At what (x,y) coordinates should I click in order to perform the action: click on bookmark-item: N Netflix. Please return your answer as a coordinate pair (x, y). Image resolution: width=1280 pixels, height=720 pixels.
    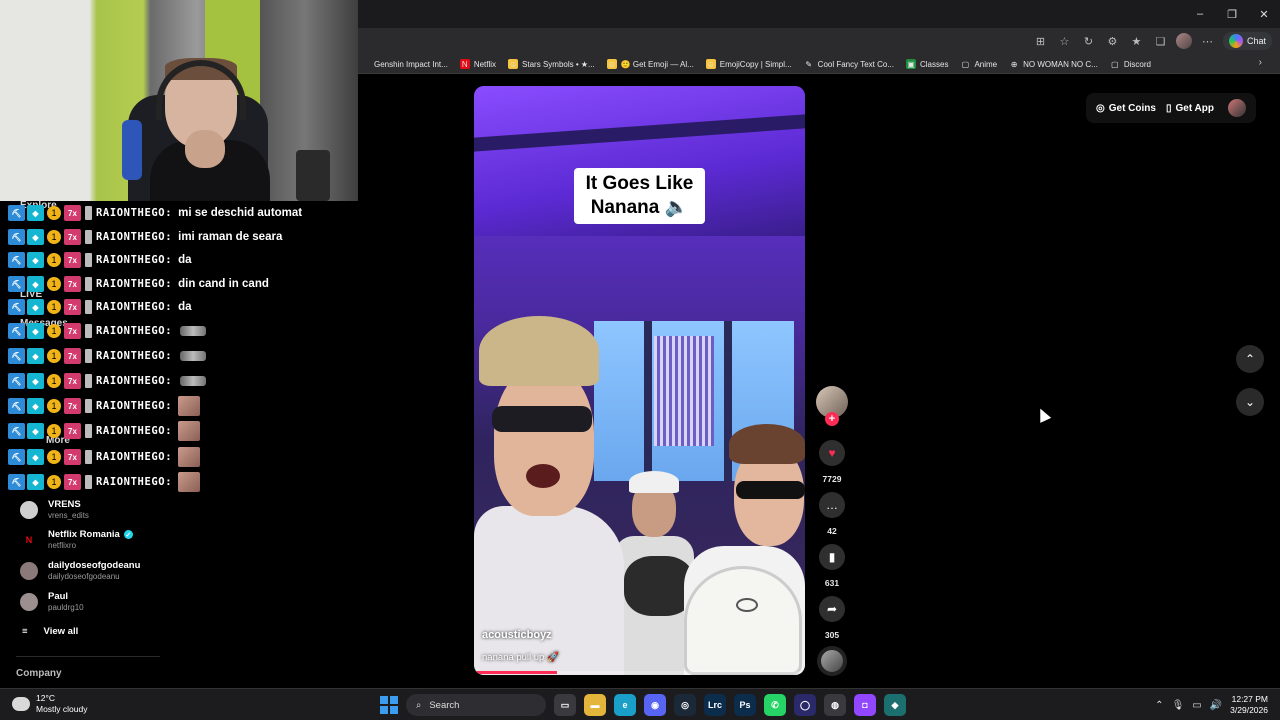
    Looking at the image, I should click on (477, 64).